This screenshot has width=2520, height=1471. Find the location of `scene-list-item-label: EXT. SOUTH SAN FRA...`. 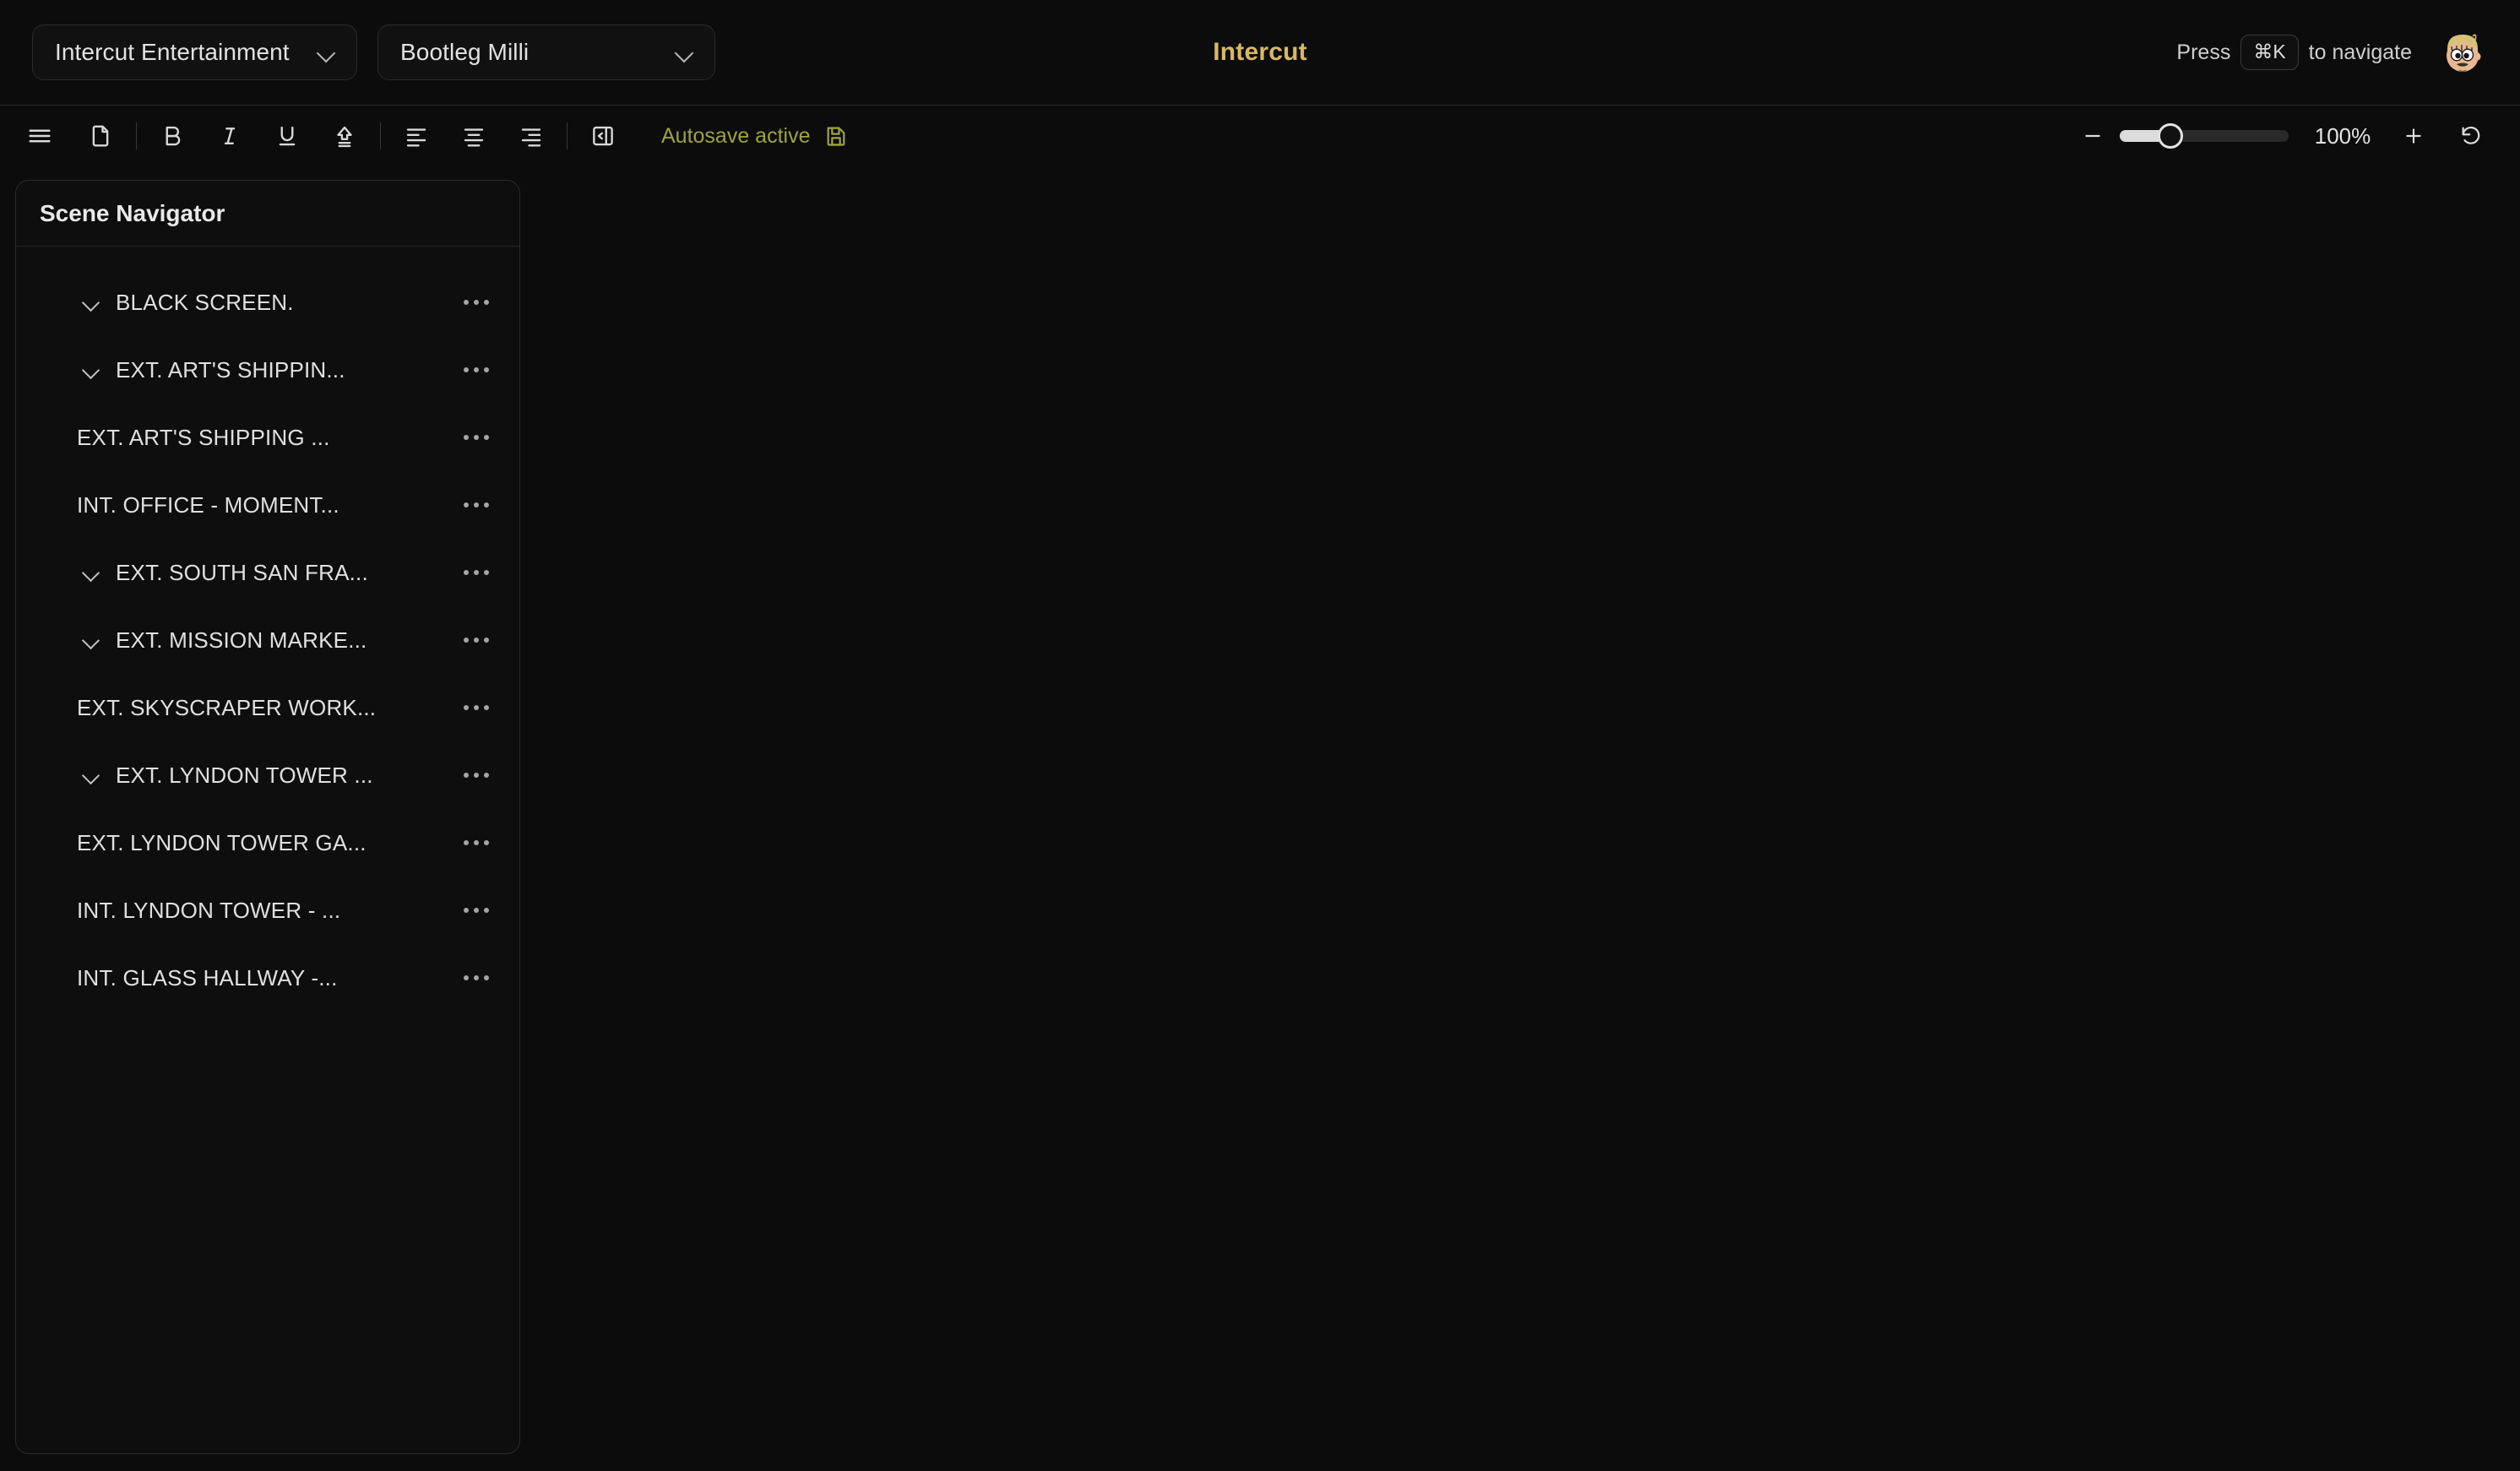

scene-list-item-label: EXT. SOUTH SAN FRA... is located at coordinates (242, 572).